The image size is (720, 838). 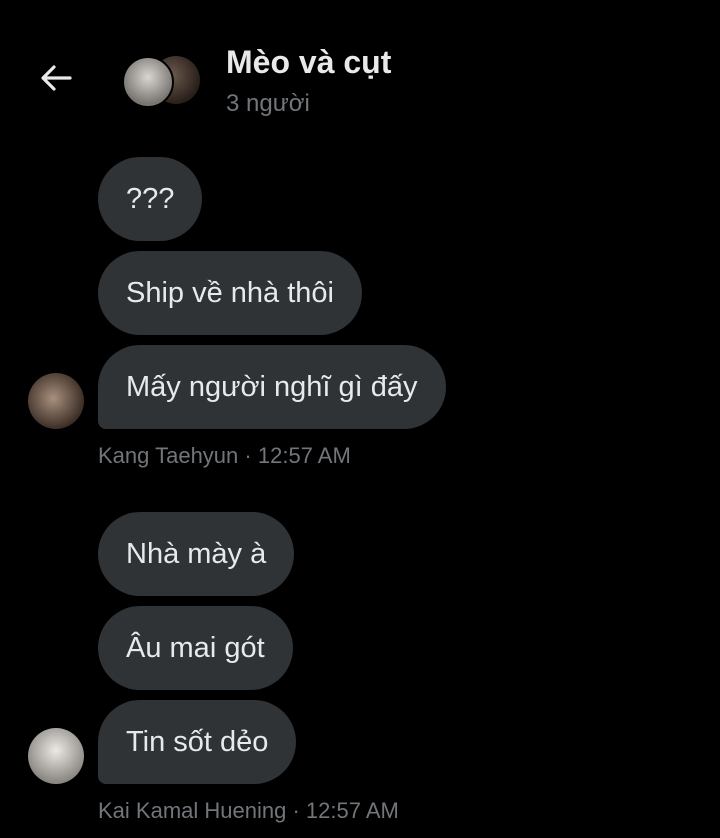 I want to click on back-button, so click(x=56, y=78).